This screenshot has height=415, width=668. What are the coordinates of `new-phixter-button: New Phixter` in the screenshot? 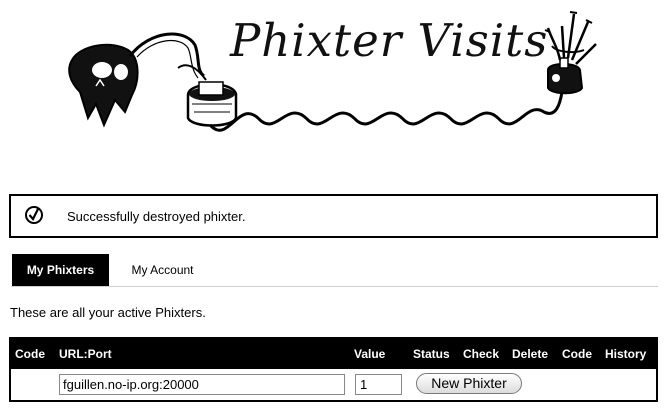 It's located at (469, 383).